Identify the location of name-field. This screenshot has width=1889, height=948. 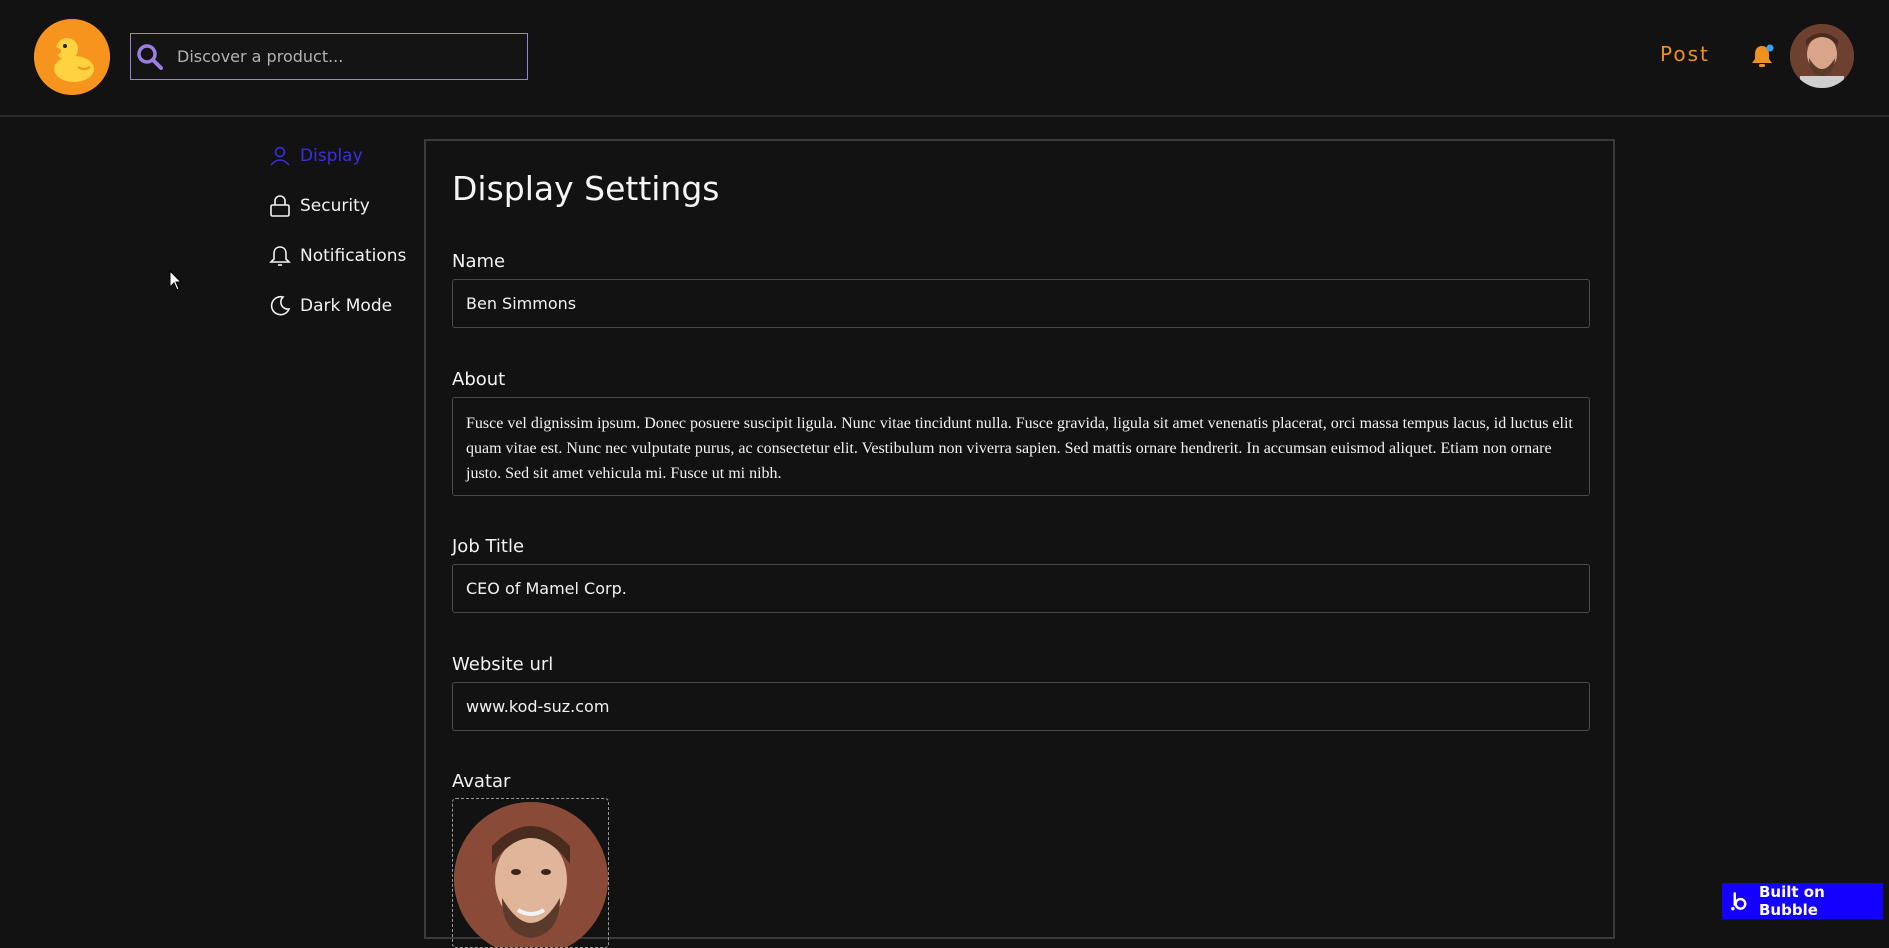
(1021, 303).